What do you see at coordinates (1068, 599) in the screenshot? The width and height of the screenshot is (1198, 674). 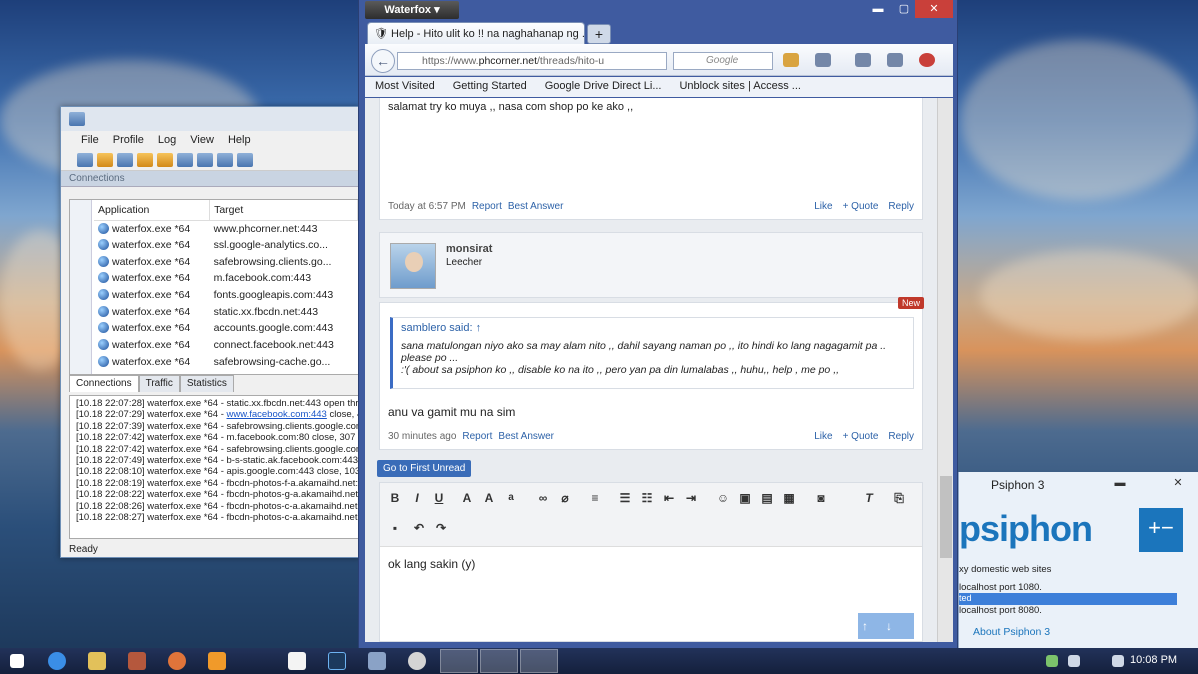 I see `psiphon-log-line-selected: ted` at bounding box center [1068, 599].